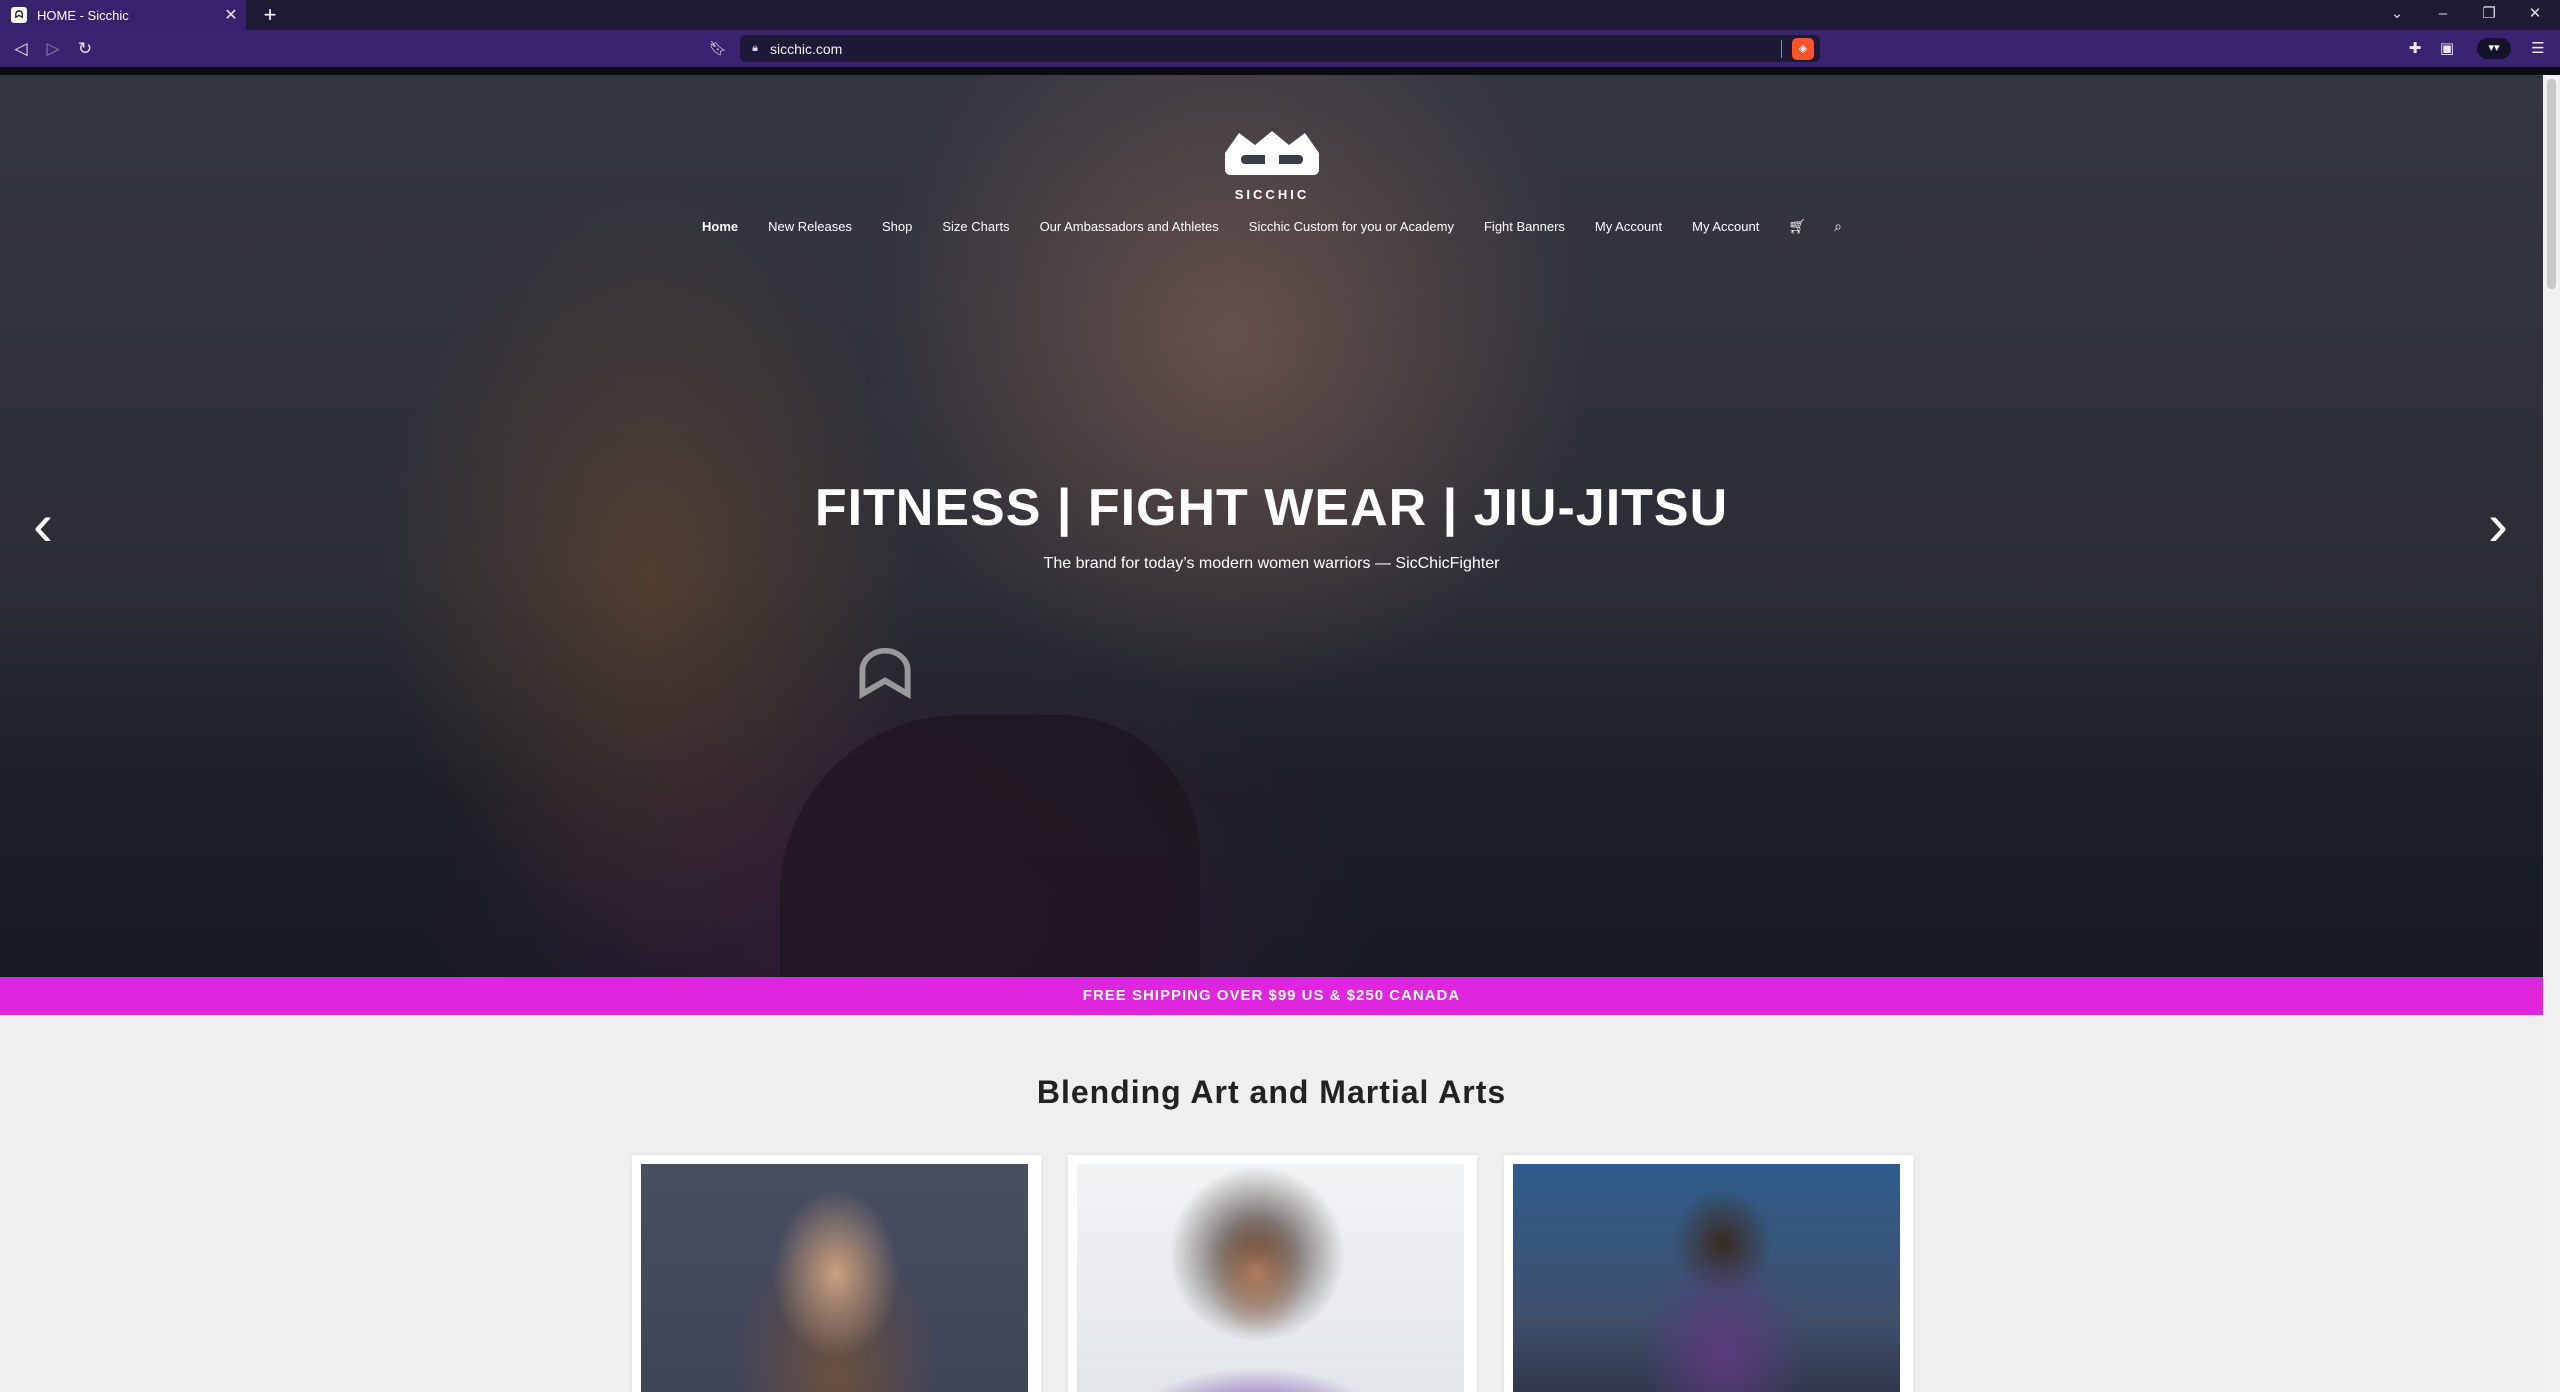  What do you see at coordinates (2447, 48) in the screenshot?
I see `sidebar-toggle-icon: ▣` at bounding box center [2447, 48].